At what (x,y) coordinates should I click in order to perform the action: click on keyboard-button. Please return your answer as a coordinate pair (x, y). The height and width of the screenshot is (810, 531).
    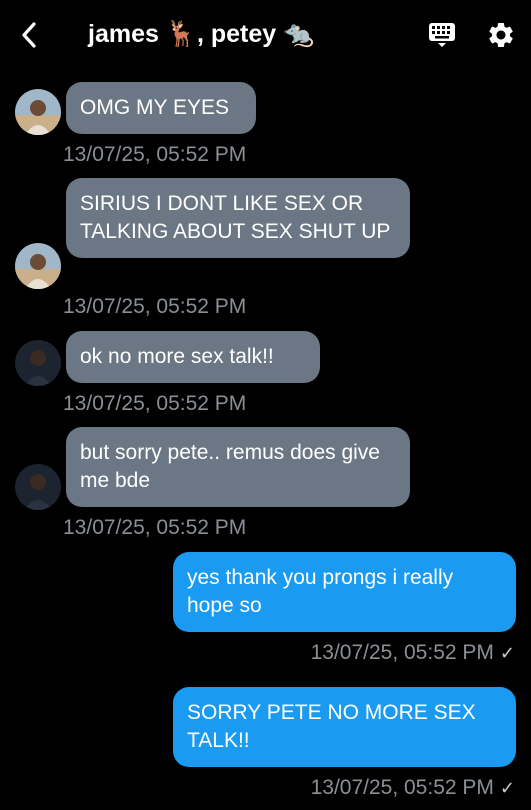
    Looking at the image, I should click on (442, 35).